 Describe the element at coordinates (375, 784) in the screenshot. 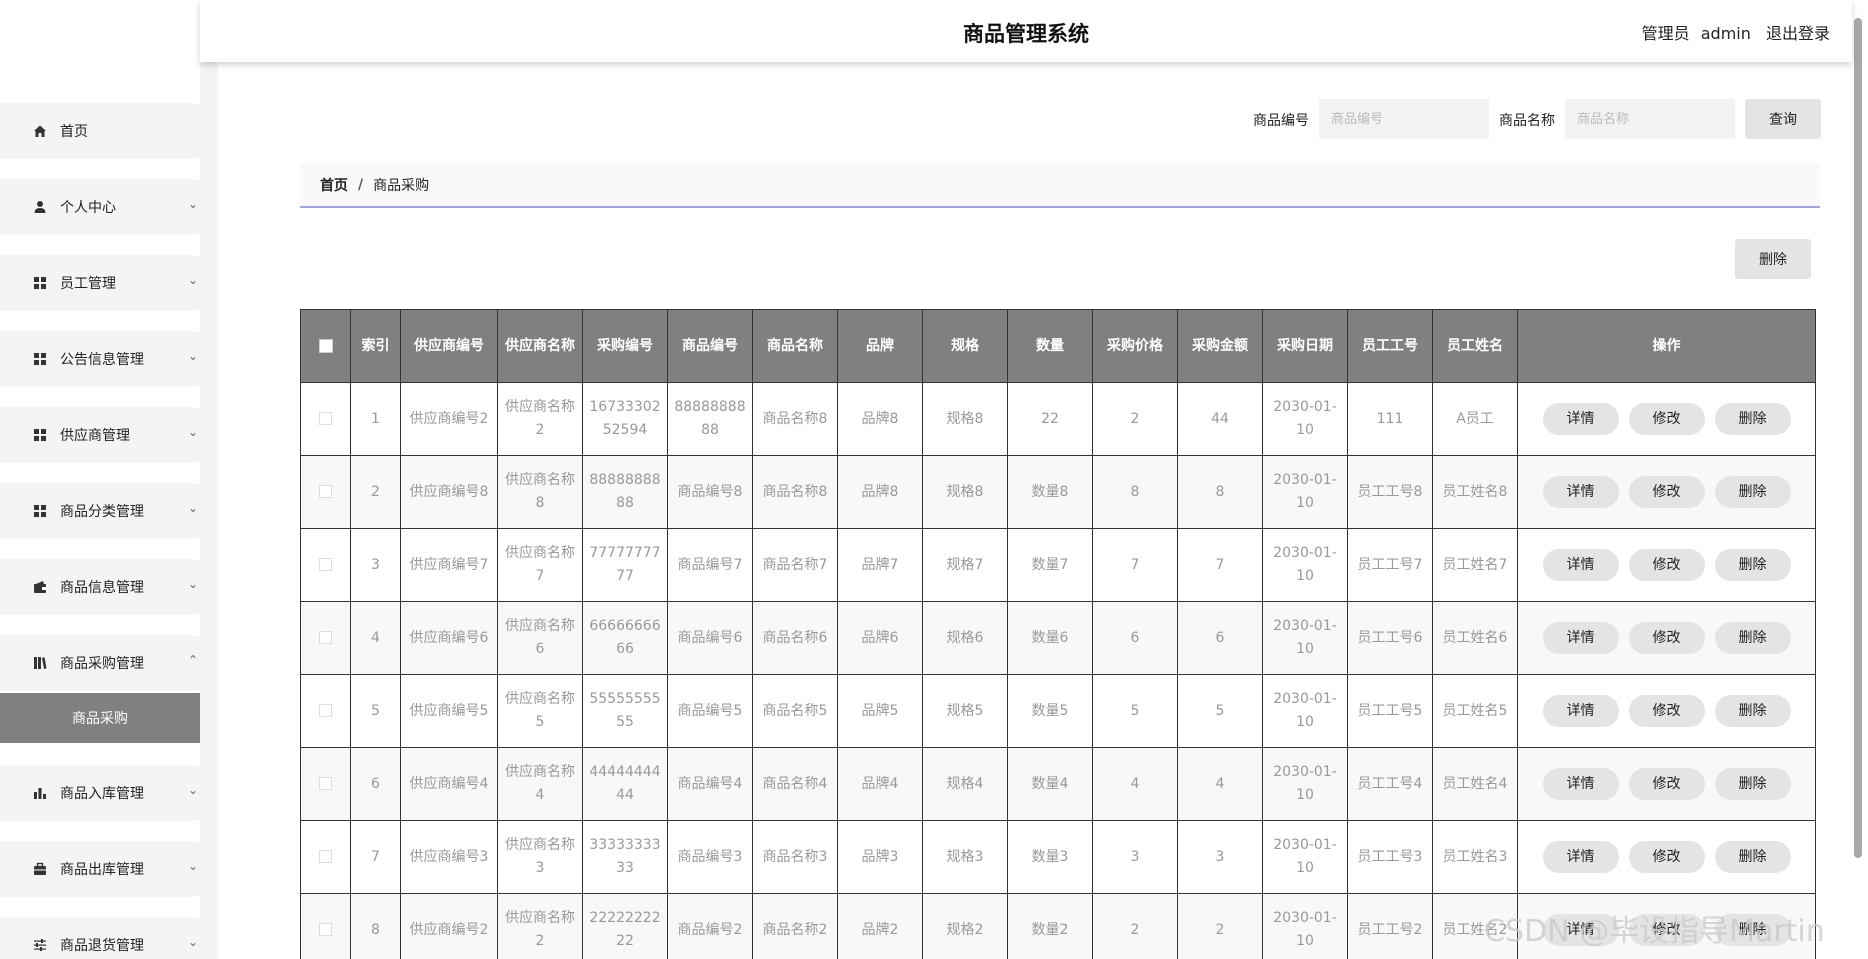

I see `table-cell: 6` at that location.